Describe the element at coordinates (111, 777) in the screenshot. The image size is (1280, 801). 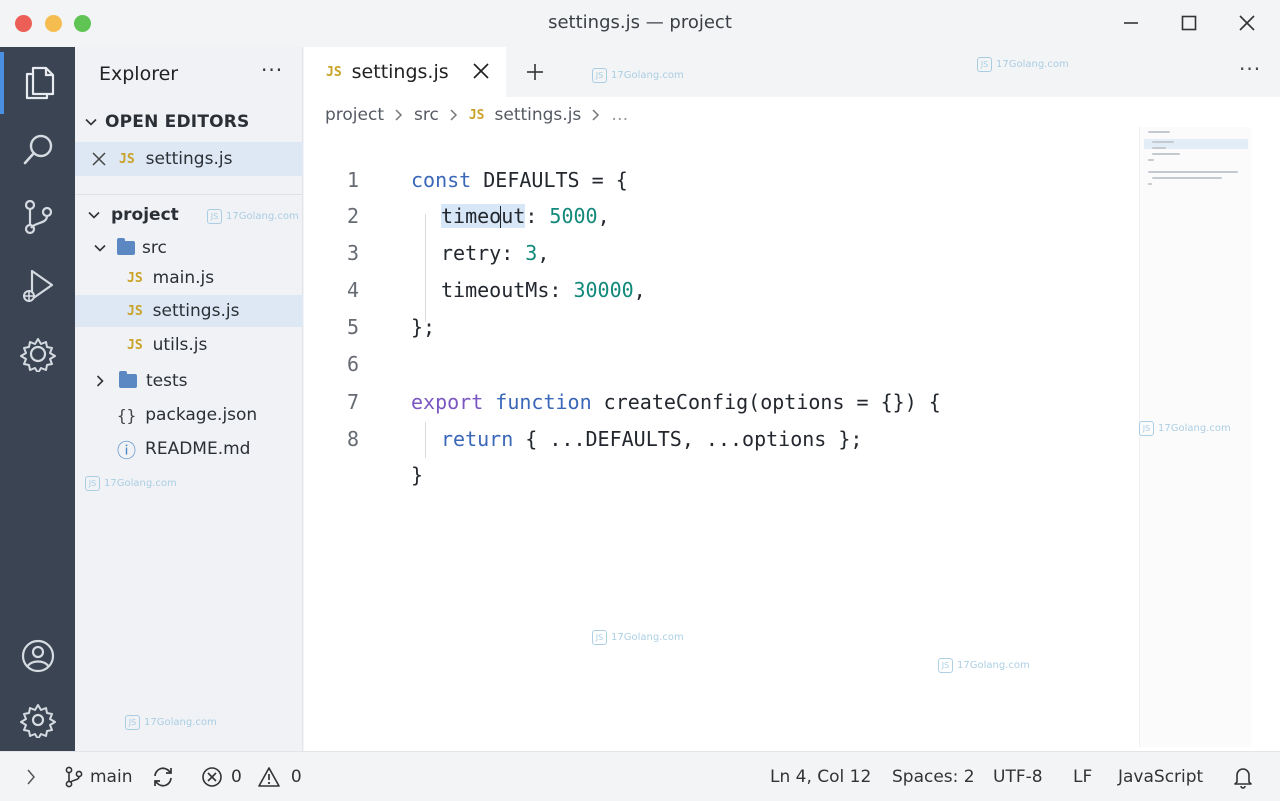
I see `branch-name: main` at that location.